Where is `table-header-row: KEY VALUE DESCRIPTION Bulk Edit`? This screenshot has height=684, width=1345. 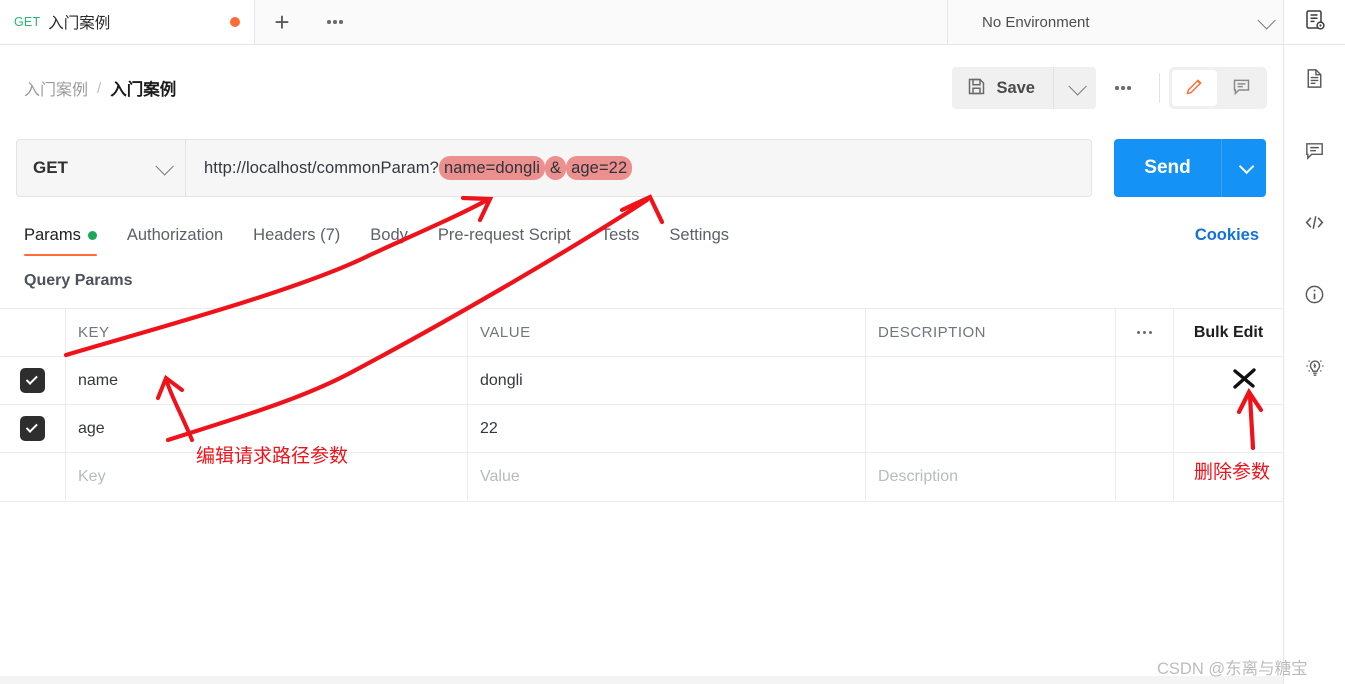
table-header-row: KEY VALUE DESCRIPTION Bulk Edit is located at coordinates (641, 333).